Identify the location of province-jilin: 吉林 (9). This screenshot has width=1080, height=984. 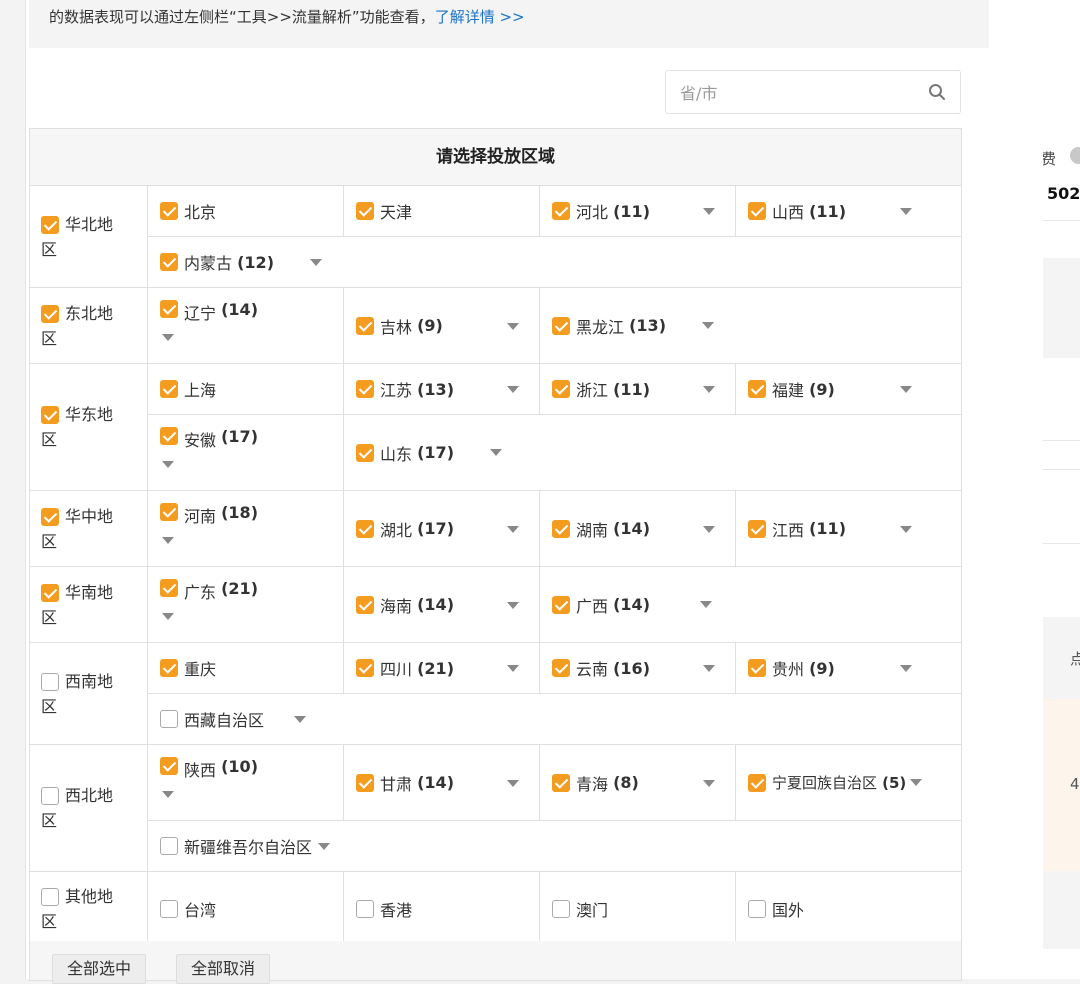
(442, 325).